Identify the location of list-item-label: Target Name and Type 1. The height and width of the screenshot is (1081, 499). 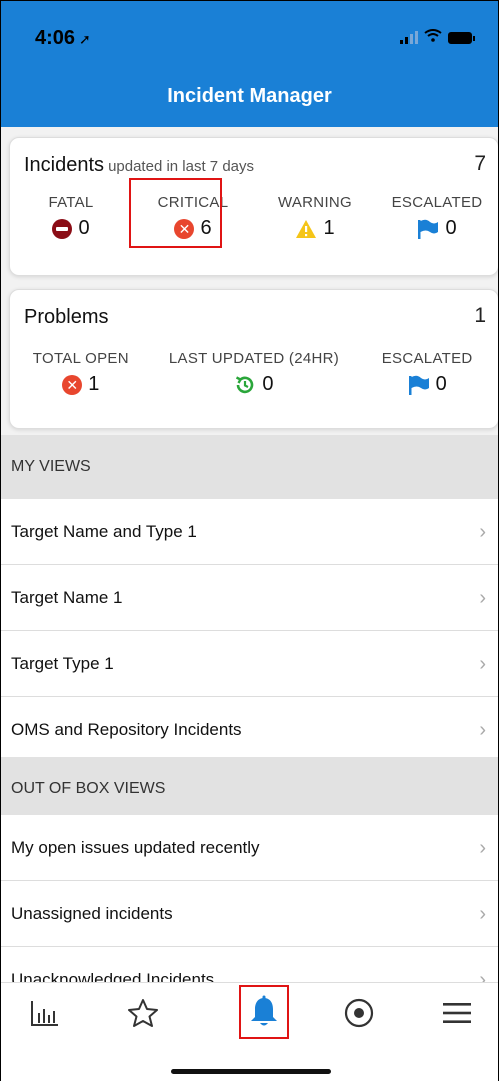
(104, 531).